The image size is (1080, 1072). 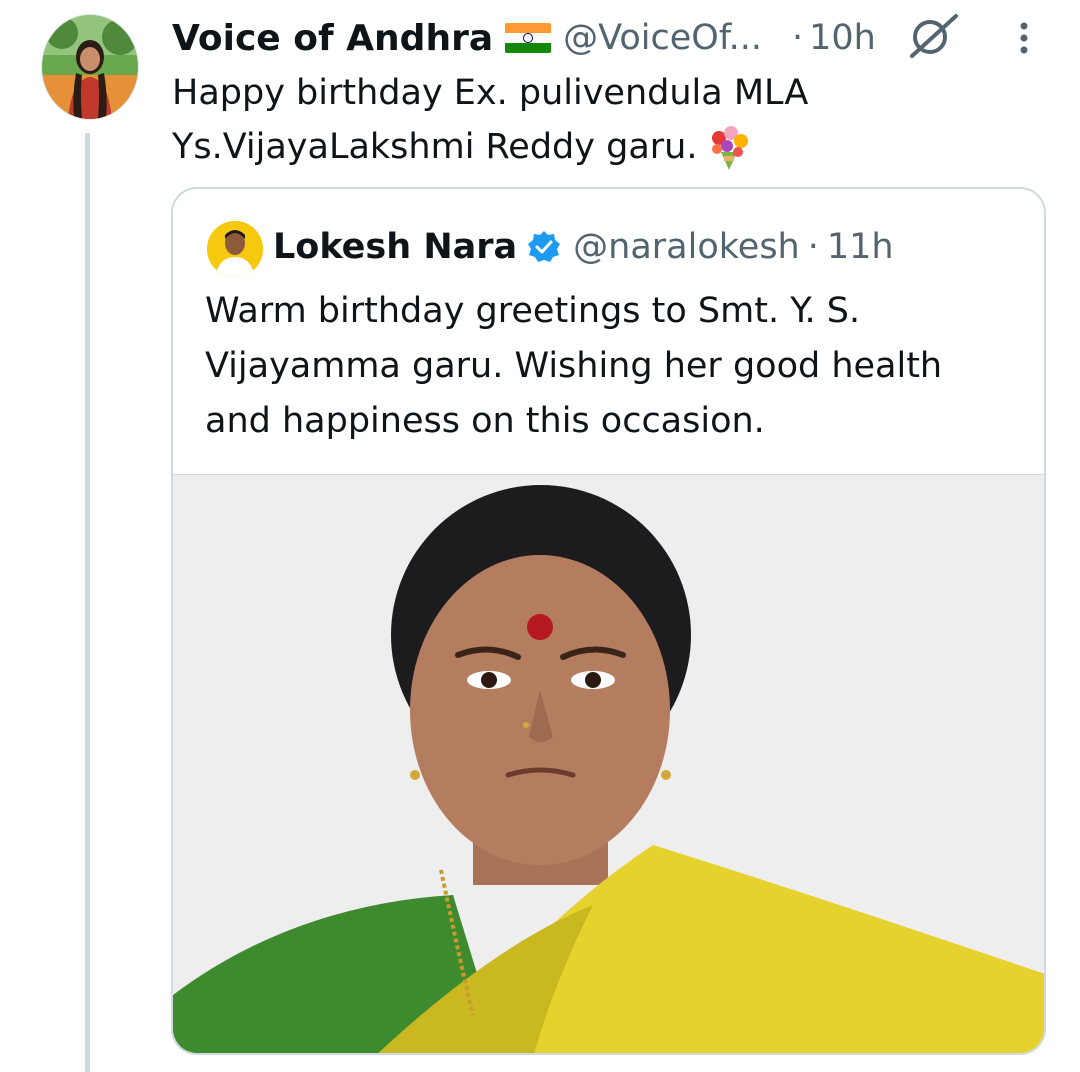 I want to click on tweet-text-line: Ys.VijayaLakshmi Reddy garu., so click(x=602, y=147).